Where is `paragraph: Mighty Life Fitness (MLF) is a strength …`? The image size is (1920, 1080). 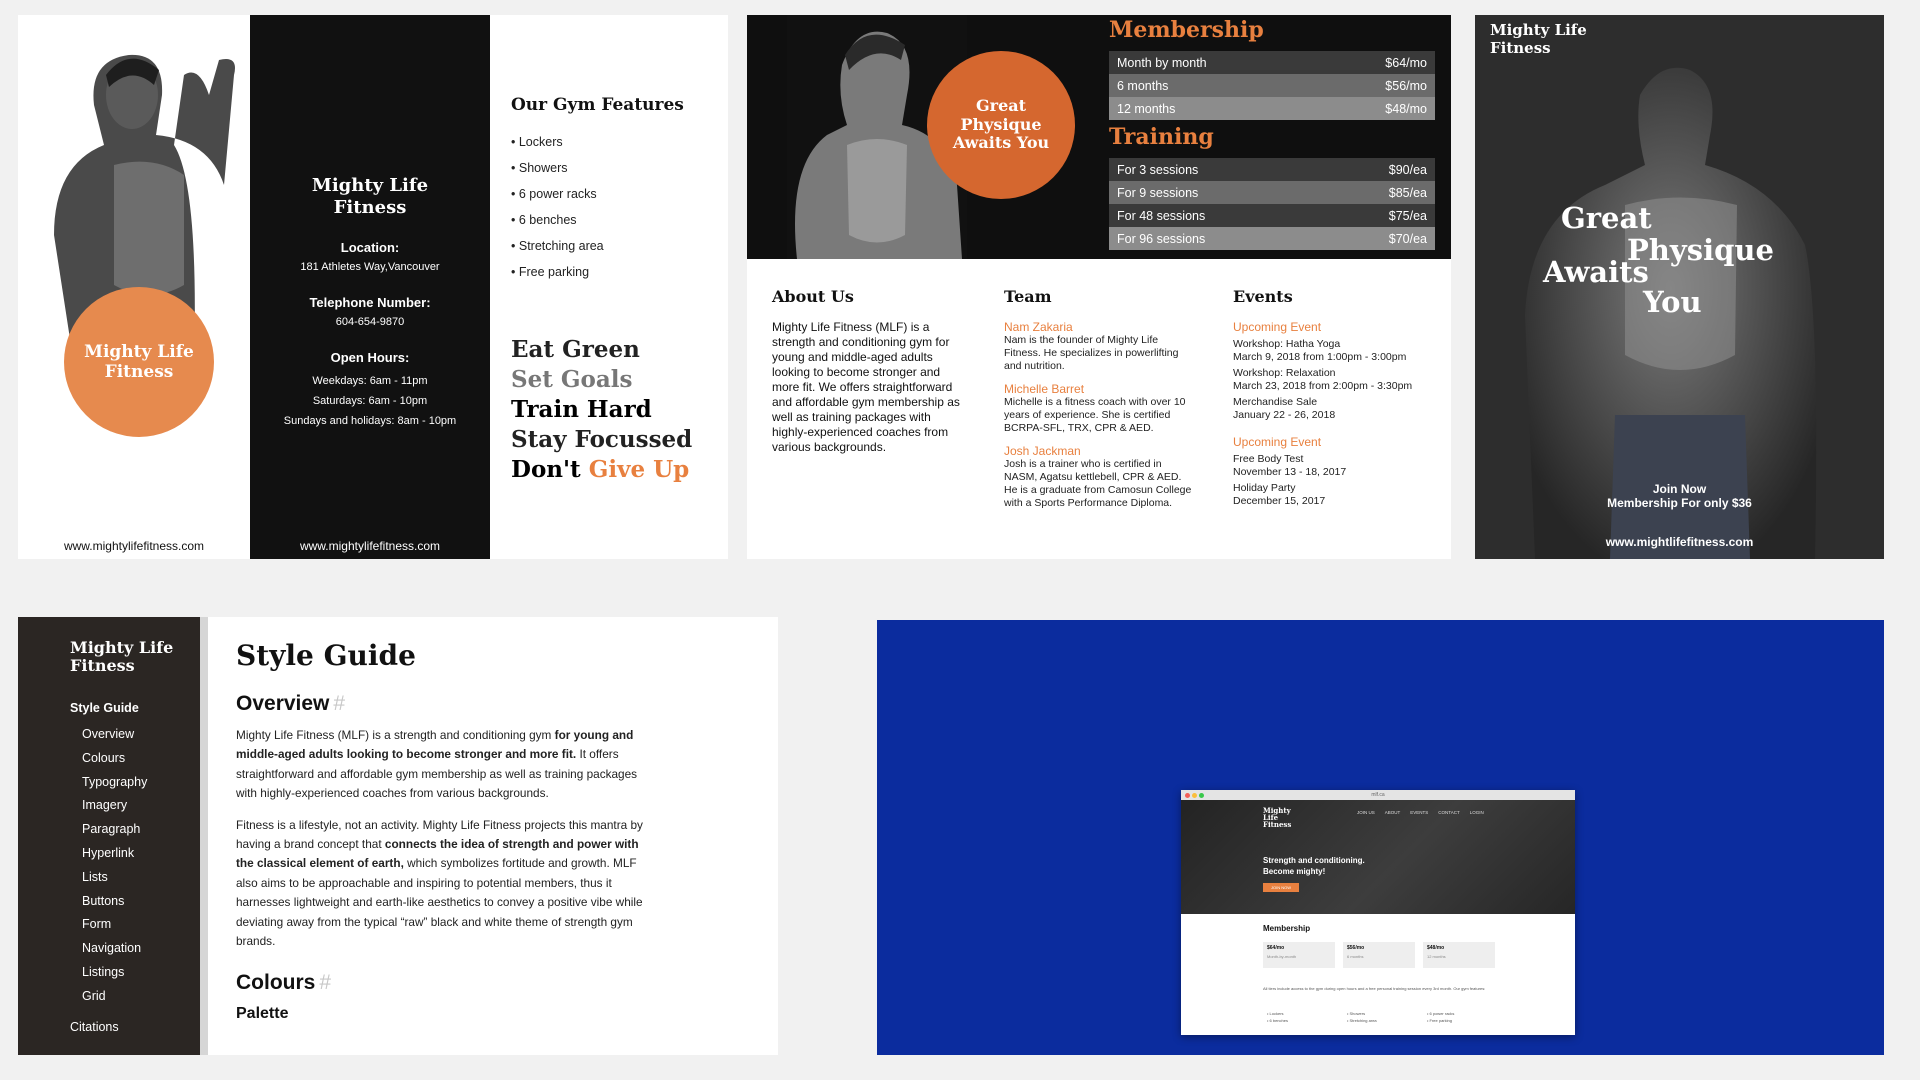
paragraph: Mighty Life Fitness (MLF) is a strength … is located at coordinates (437, 764).